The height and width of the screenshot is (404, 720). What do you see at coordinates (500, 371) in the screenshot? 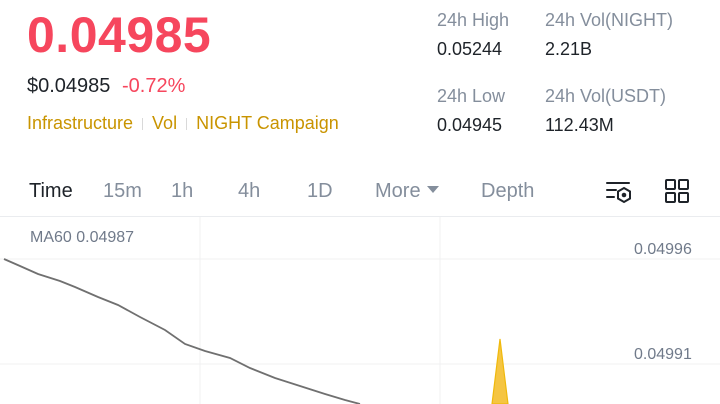
I see `price-spike` at bounding box center [500, 371].